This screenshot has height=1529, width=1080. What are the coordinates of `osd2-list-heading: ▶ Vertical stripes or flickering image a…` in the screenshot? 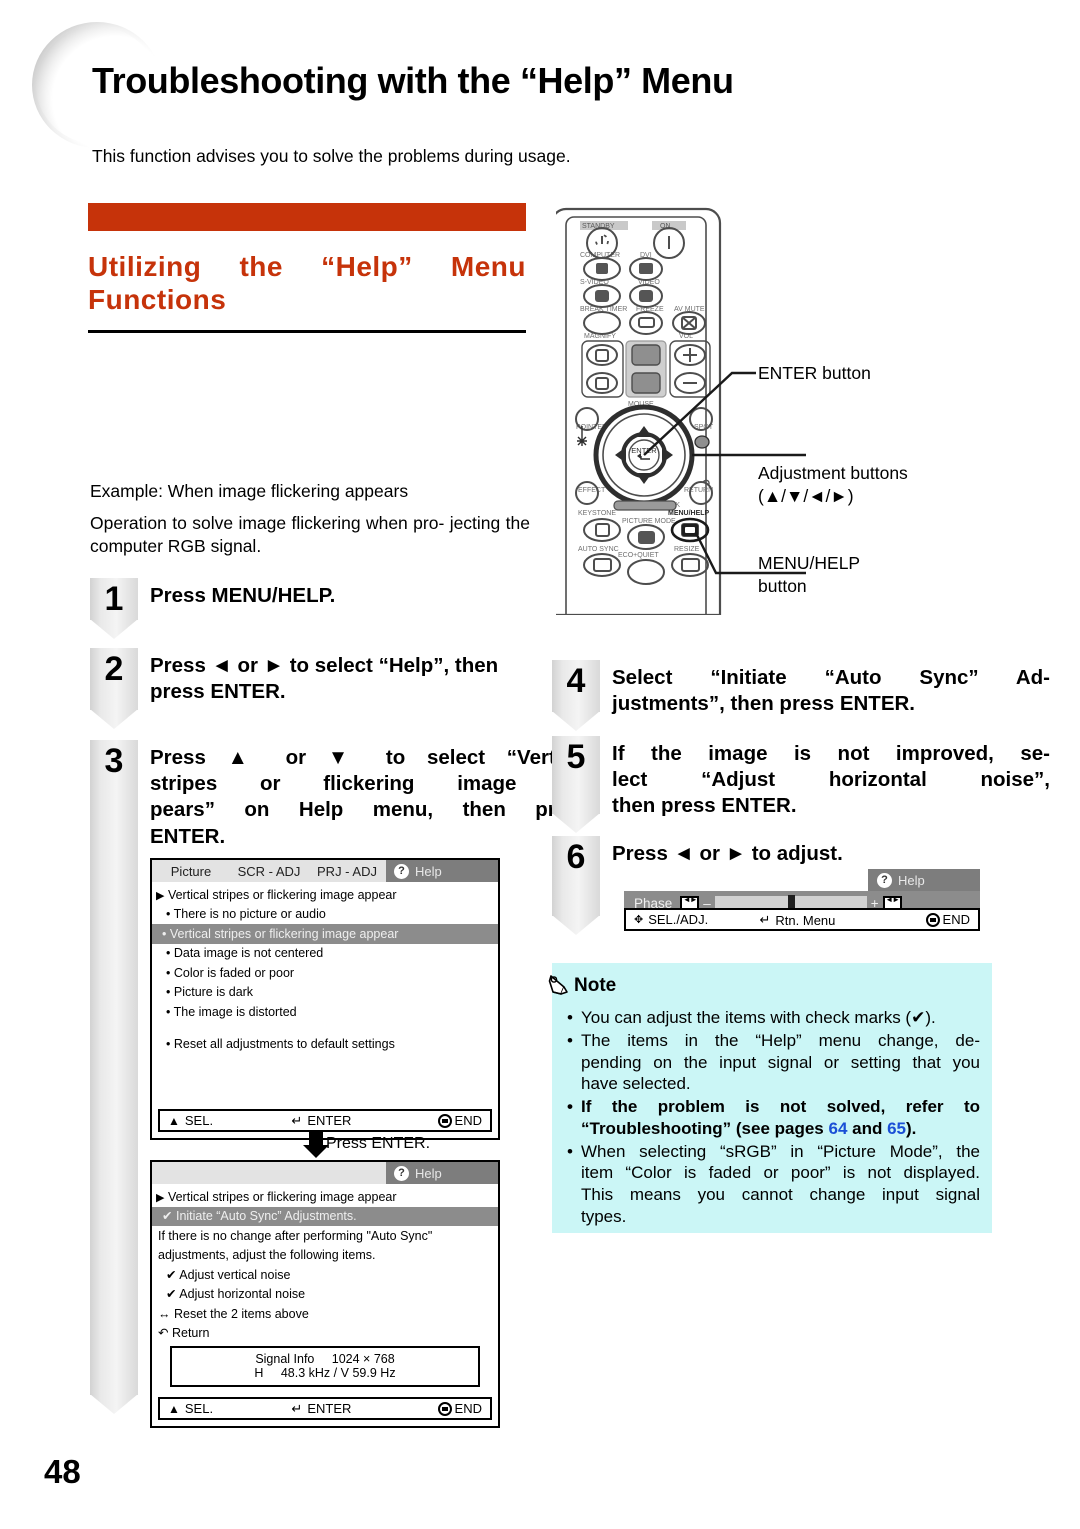 It's located at (325, 1197).